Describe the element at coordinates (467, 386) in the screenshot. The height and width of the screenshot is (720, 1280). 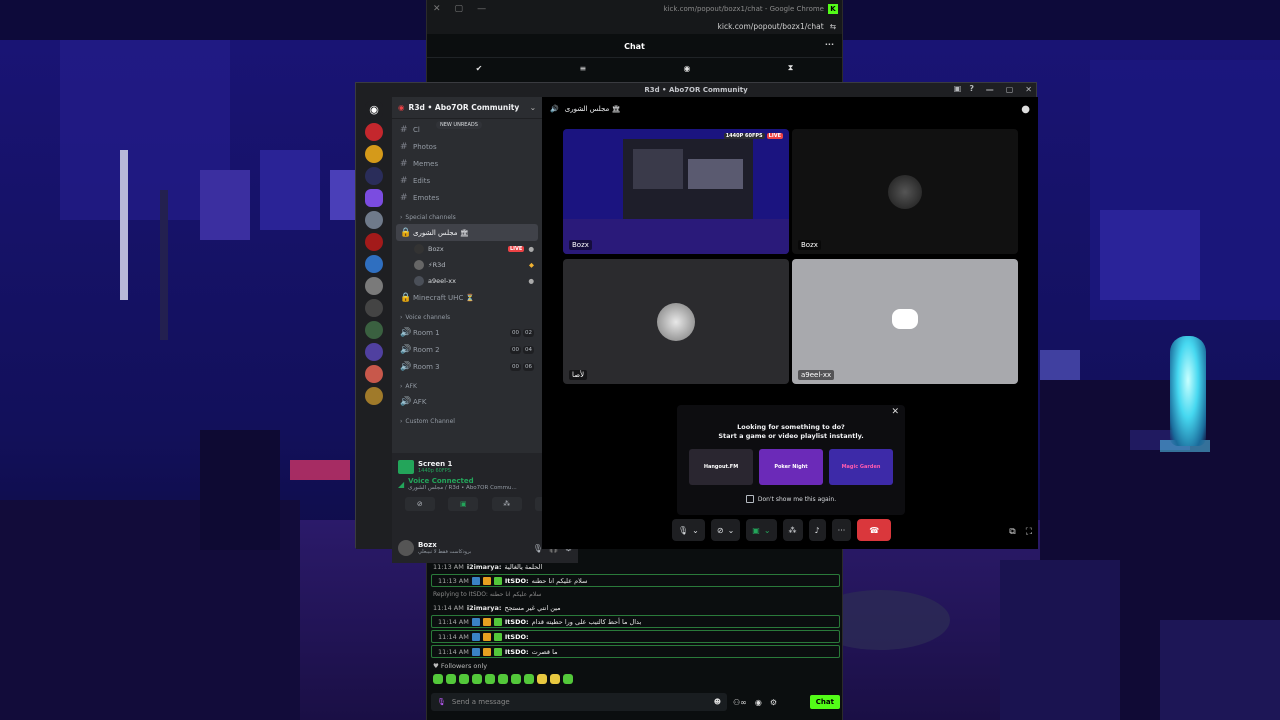
I see `category-afk: › AFK` at that location.